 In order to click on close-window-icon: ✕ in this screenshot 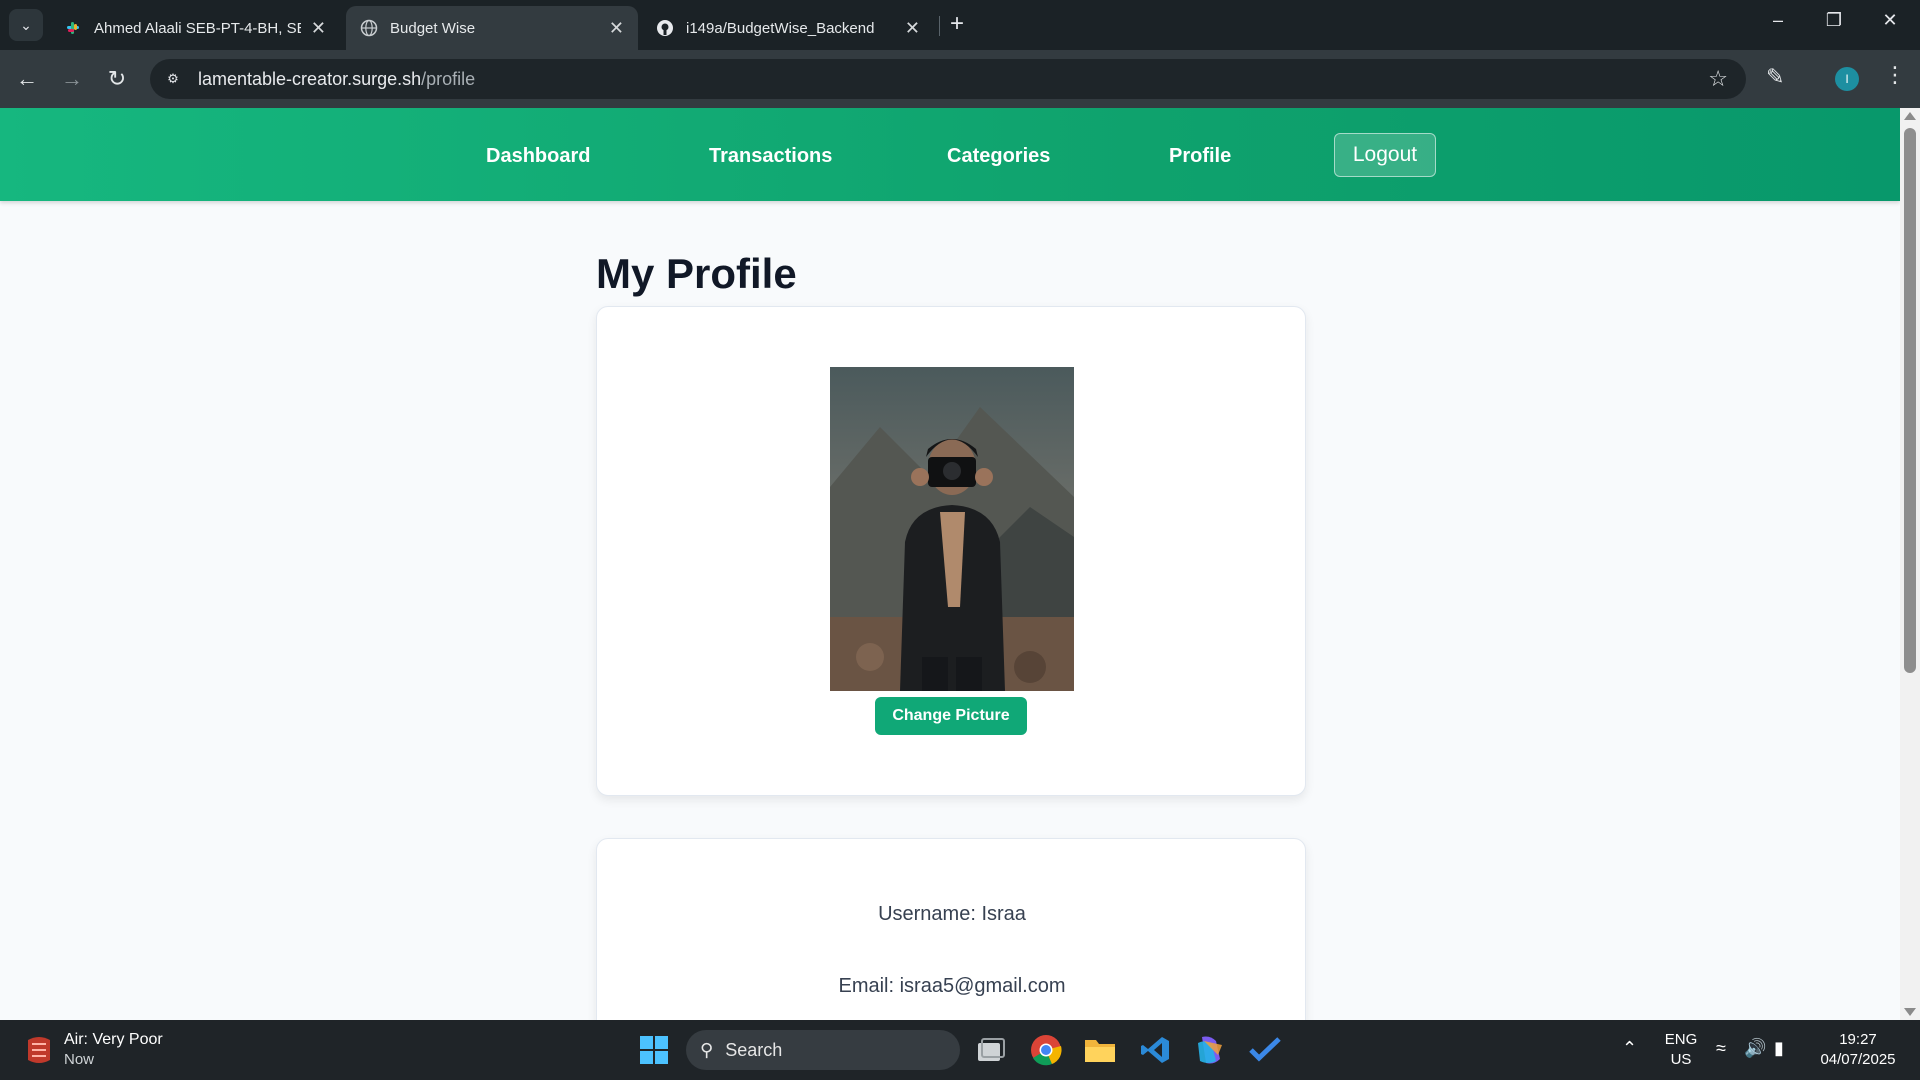, I will do `click(1890, 20)`.